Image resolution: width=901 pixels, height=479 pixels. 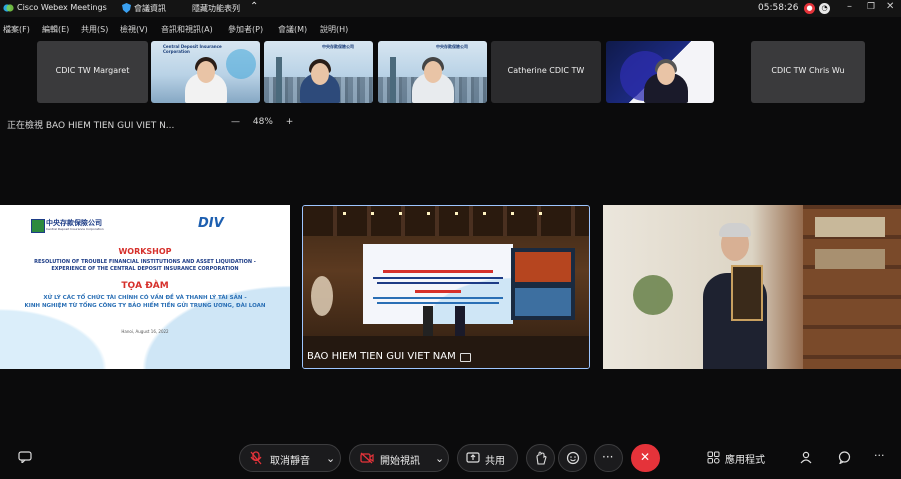 I want to click on chat-icon, so click(x=844, y=459).